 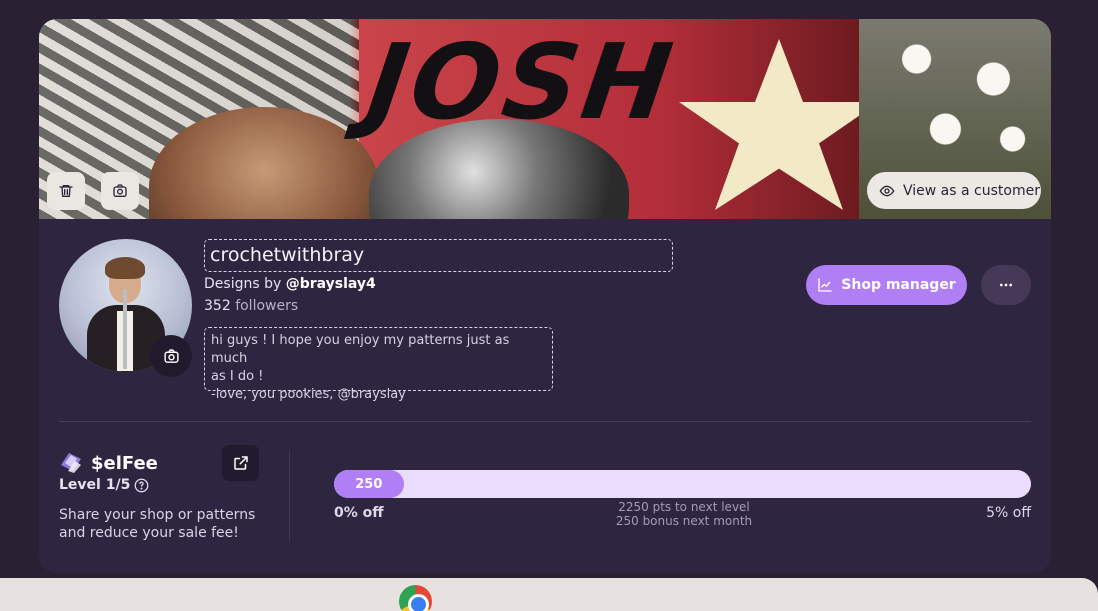 I want to click on chrome-icon, so click(x=415, y=598).